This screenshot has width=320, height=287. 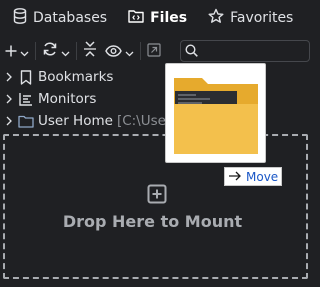 I want to click on folder-thumbnail-icon, so click(x=216, y=123).